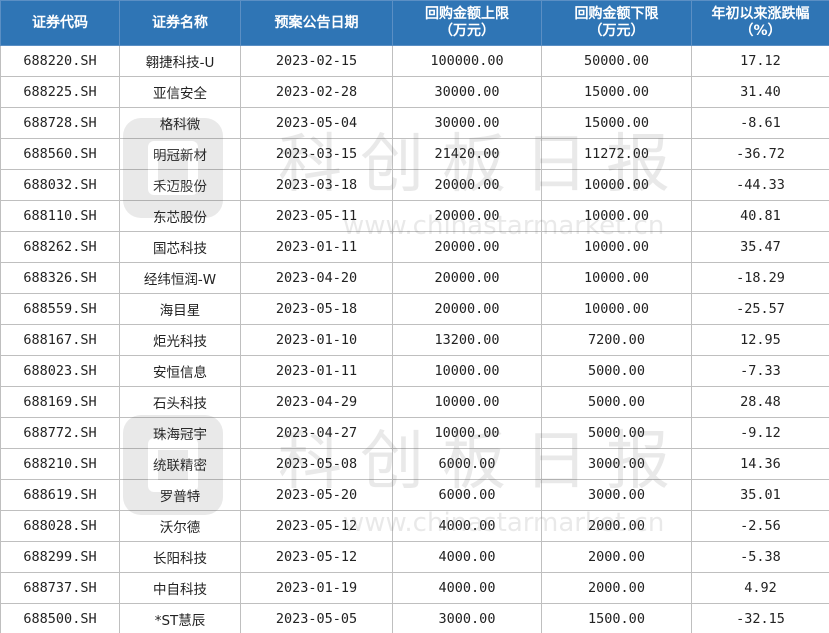 This screenshot has height=633, width=829. What do you see at coordinates (316, 61) in the screenshot?
I see `cell-announcement-date: 2023-02-15` at bounding box center [316, 61].